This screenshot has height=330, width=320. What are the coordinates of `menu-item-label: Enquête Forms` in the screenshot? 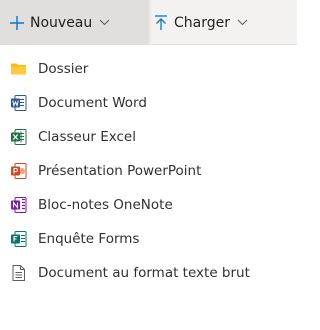 It's located at (89, 239).